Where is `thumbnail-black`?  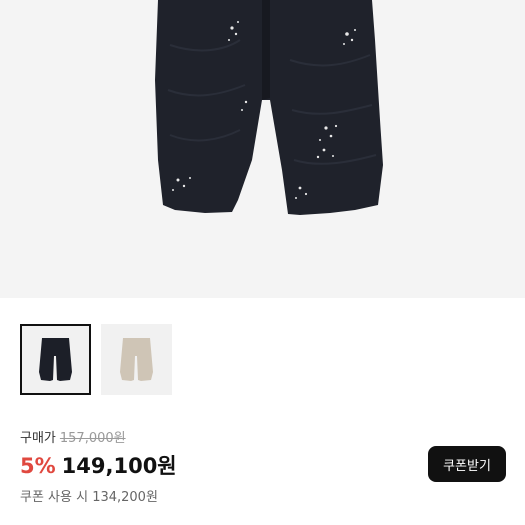 thumbnail-black is located at coordinates (55, 359).